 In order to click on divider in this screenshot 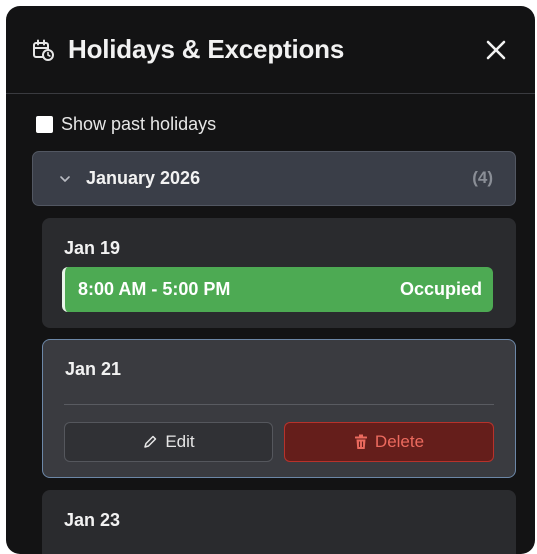, I will do `click(279, 404)`.